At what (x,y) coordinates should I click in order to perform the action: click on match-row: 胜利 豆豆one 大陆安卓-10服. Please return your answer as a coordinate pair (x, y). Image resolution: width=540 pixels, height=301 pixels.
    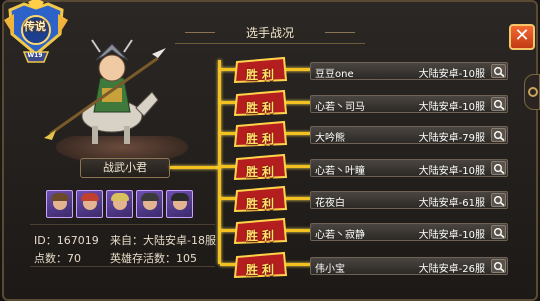
    Looking at the image, I should click on (370, 71).